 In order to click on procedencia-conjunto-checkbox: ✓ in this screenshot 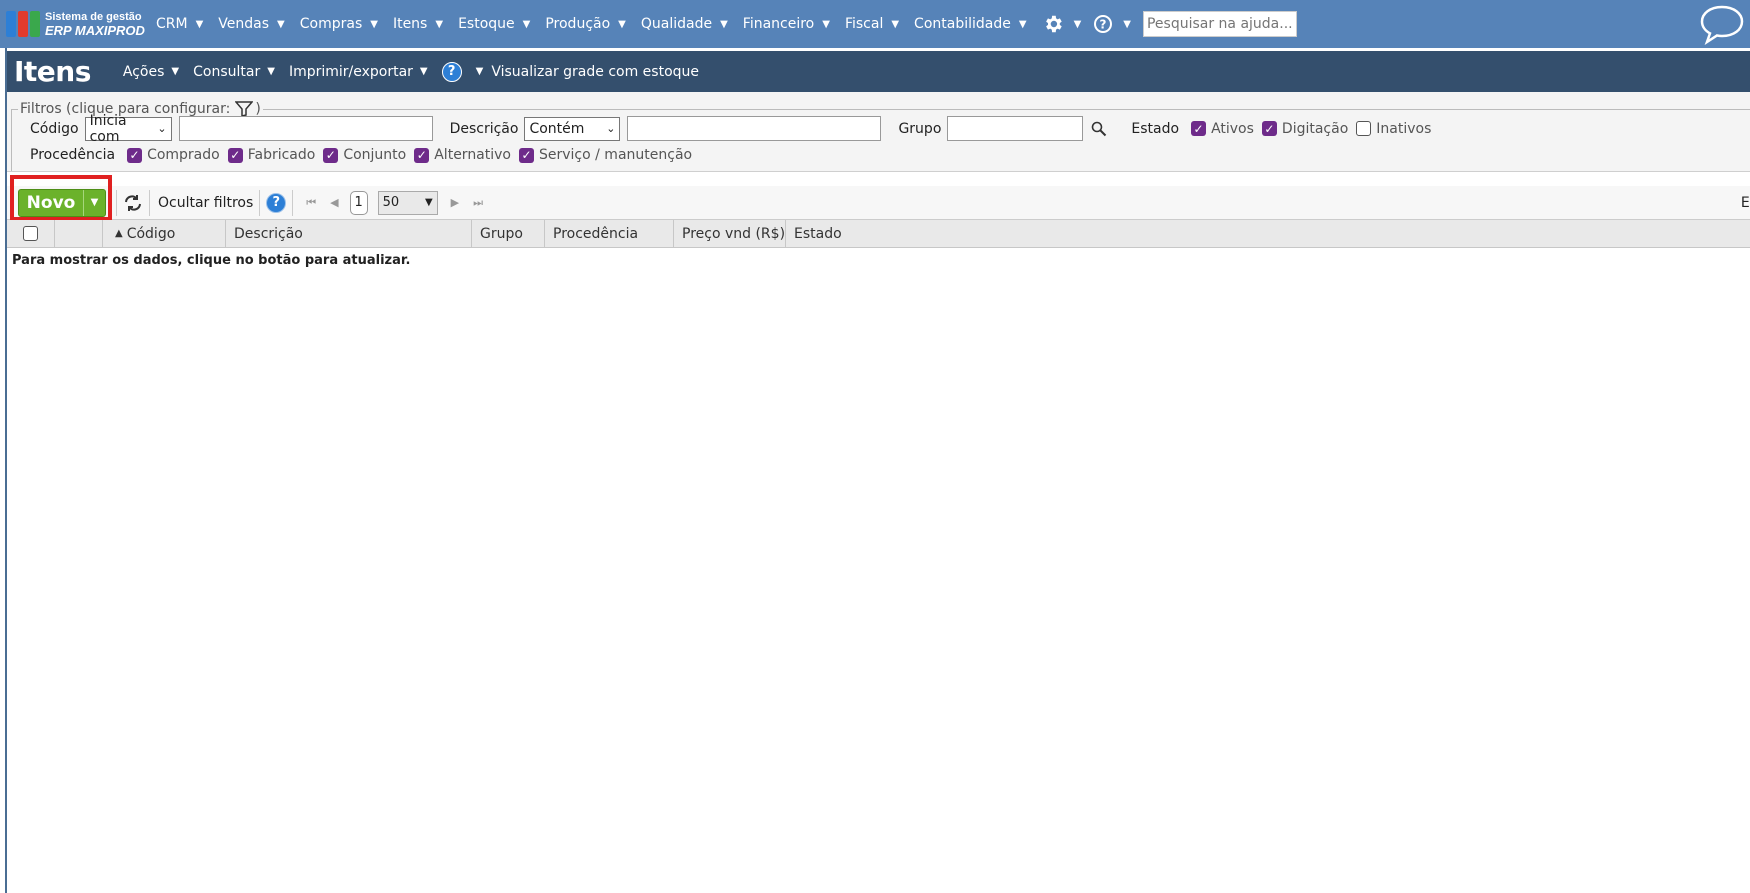, I will do `click(331, 155)`.